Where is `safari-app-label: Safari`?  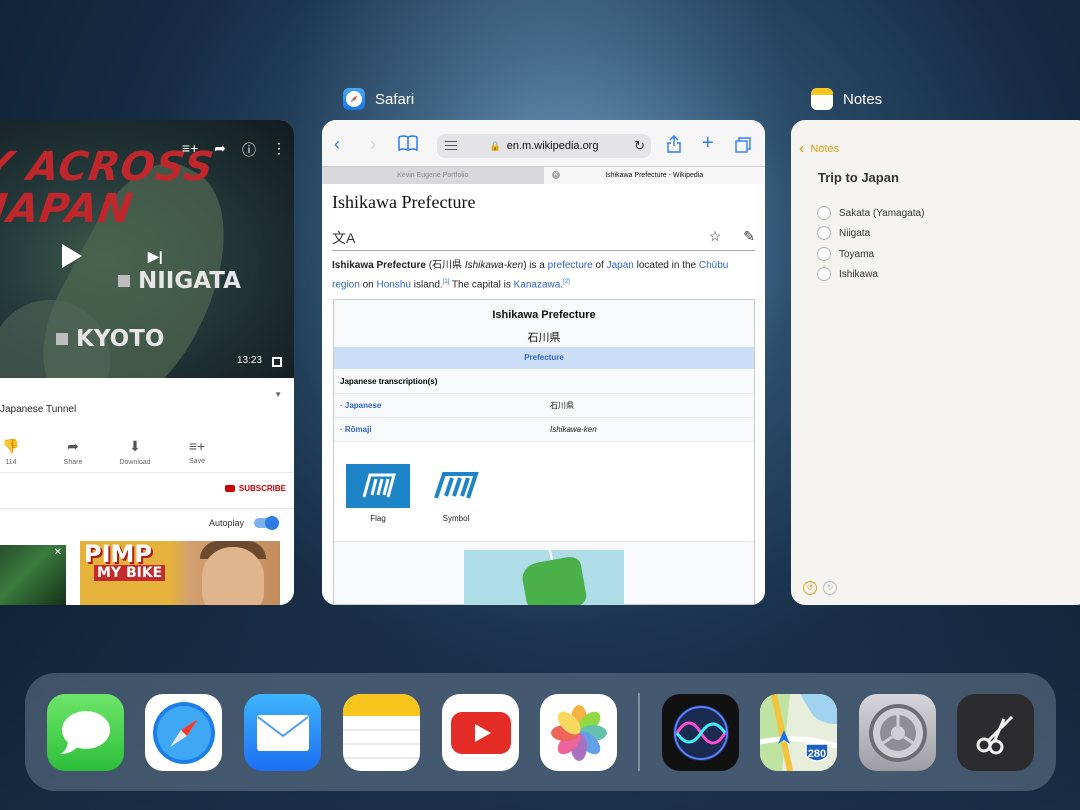 safari-app-label: Safari is located at coordinates (378, 99).